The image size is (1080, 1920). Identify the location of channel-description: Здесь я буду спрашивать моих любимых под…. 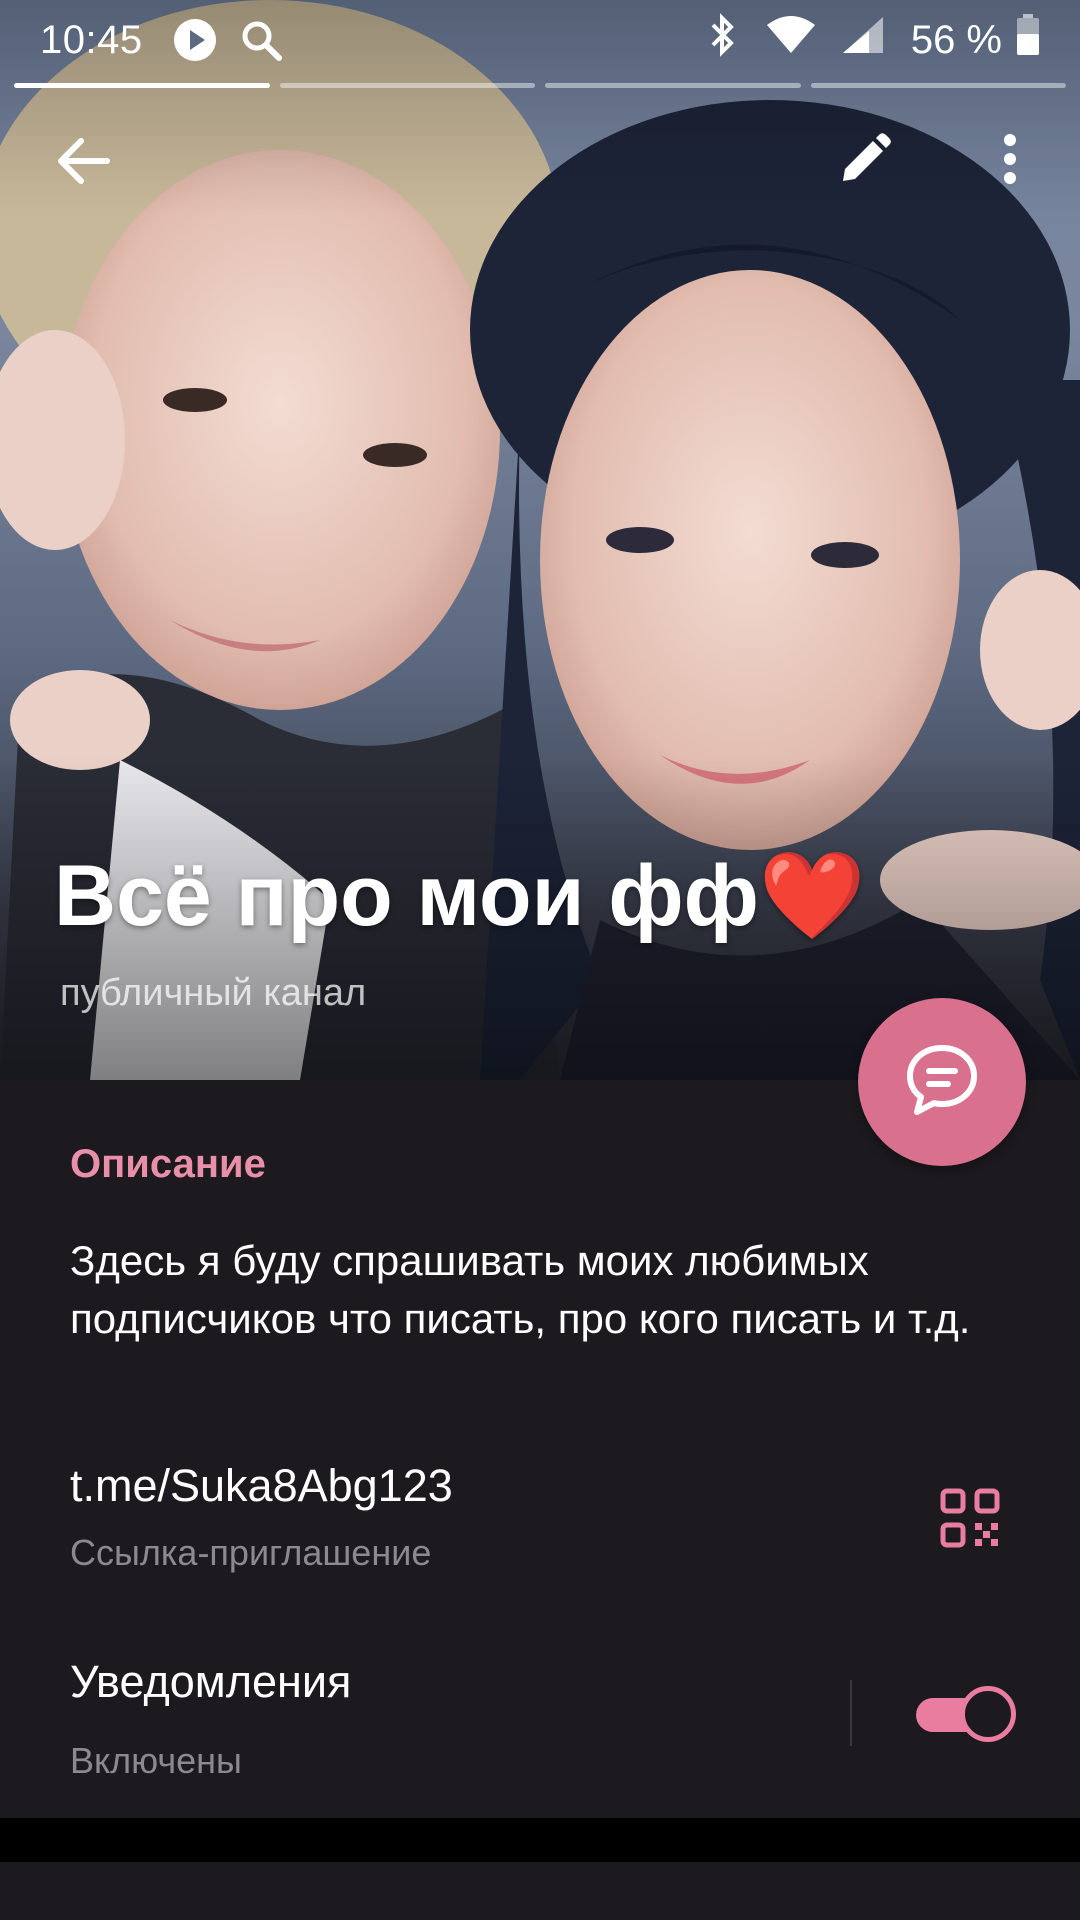
(520, 1289).